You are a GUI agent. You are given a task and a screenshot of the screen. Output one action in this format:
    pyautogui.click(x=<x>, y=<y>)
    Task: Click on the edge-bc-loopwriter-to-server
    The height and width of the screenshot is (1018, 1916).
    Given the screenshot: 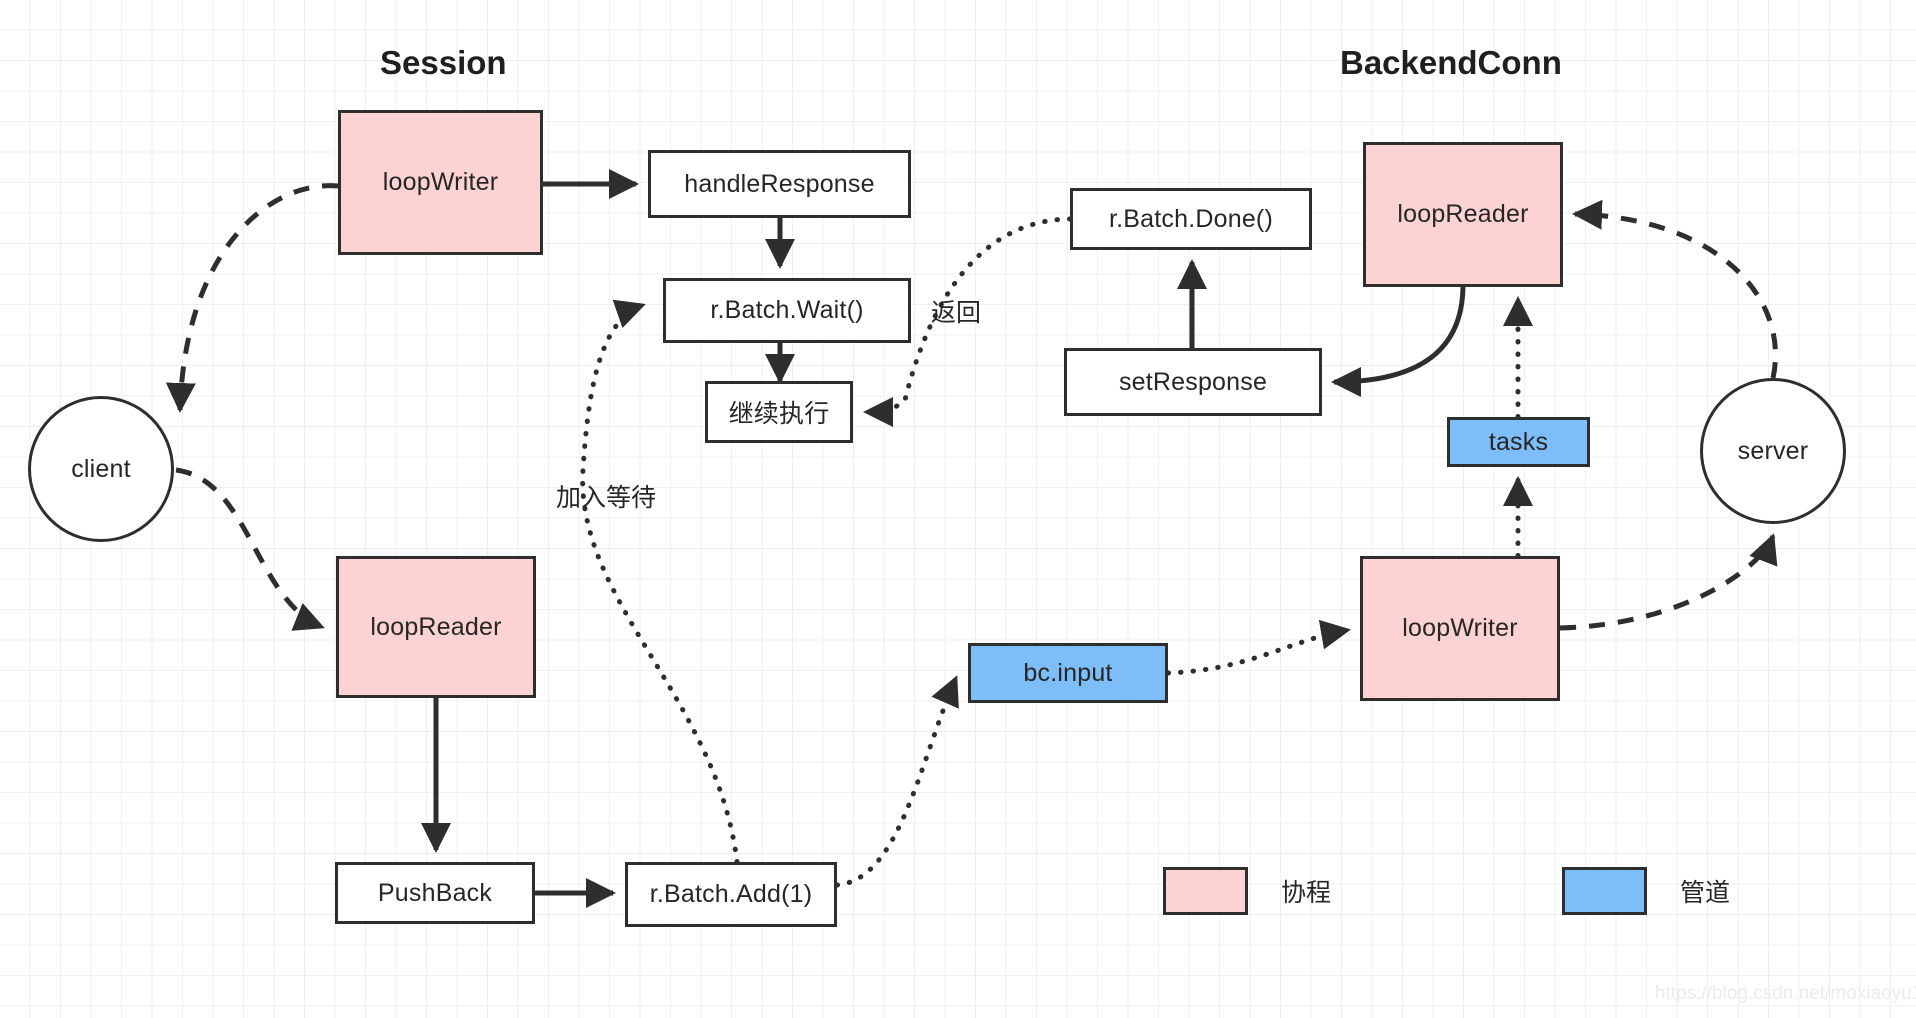 What is the action you would take?
    pyautogui.click(x=1668, y=582)
    